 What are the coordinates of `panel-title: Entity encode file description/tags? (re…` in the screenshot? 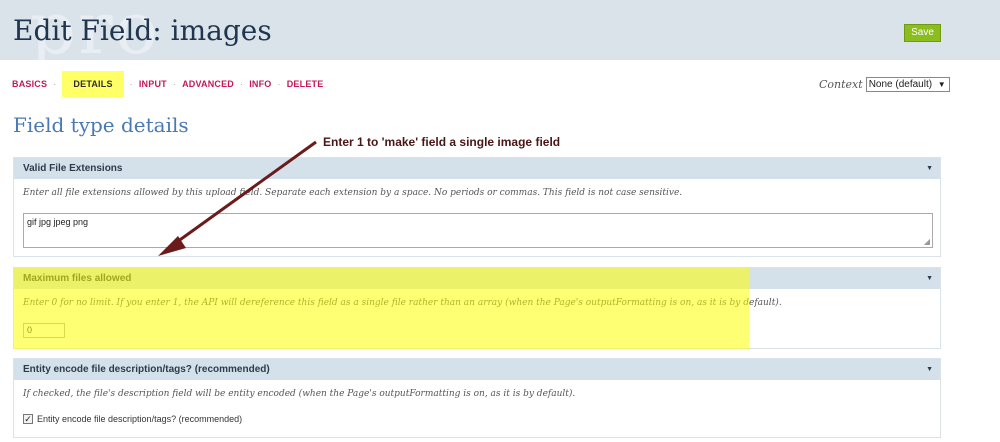 It's located at (146, 369).